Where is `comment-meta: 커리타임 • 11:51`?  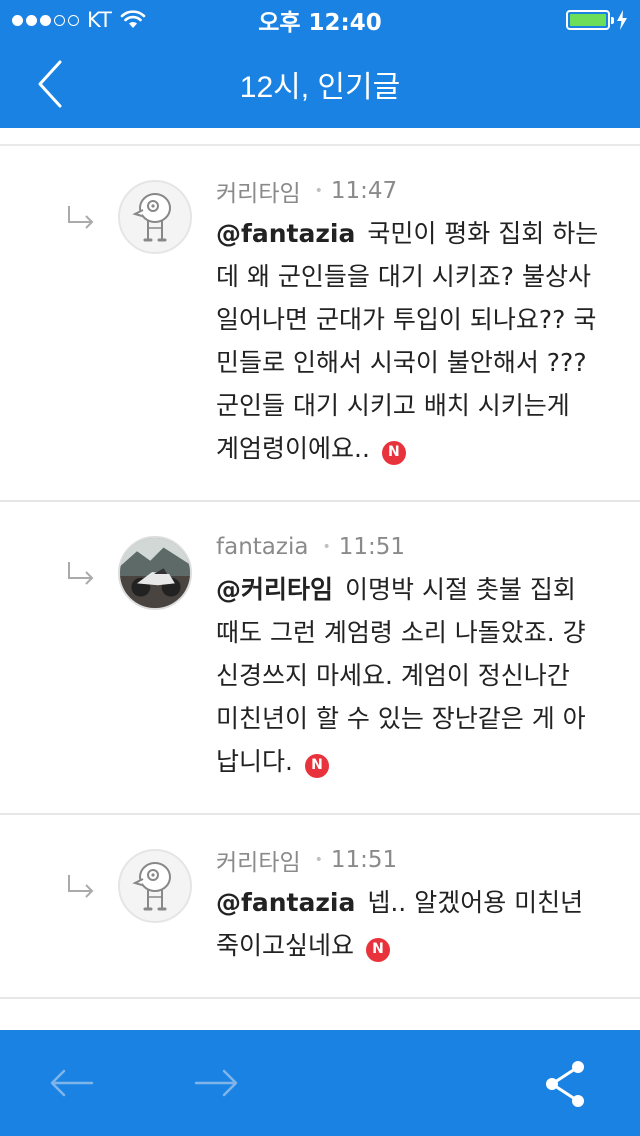 comment-meta: 커리타임 • 11:51 is located at coordinates (408, 860).